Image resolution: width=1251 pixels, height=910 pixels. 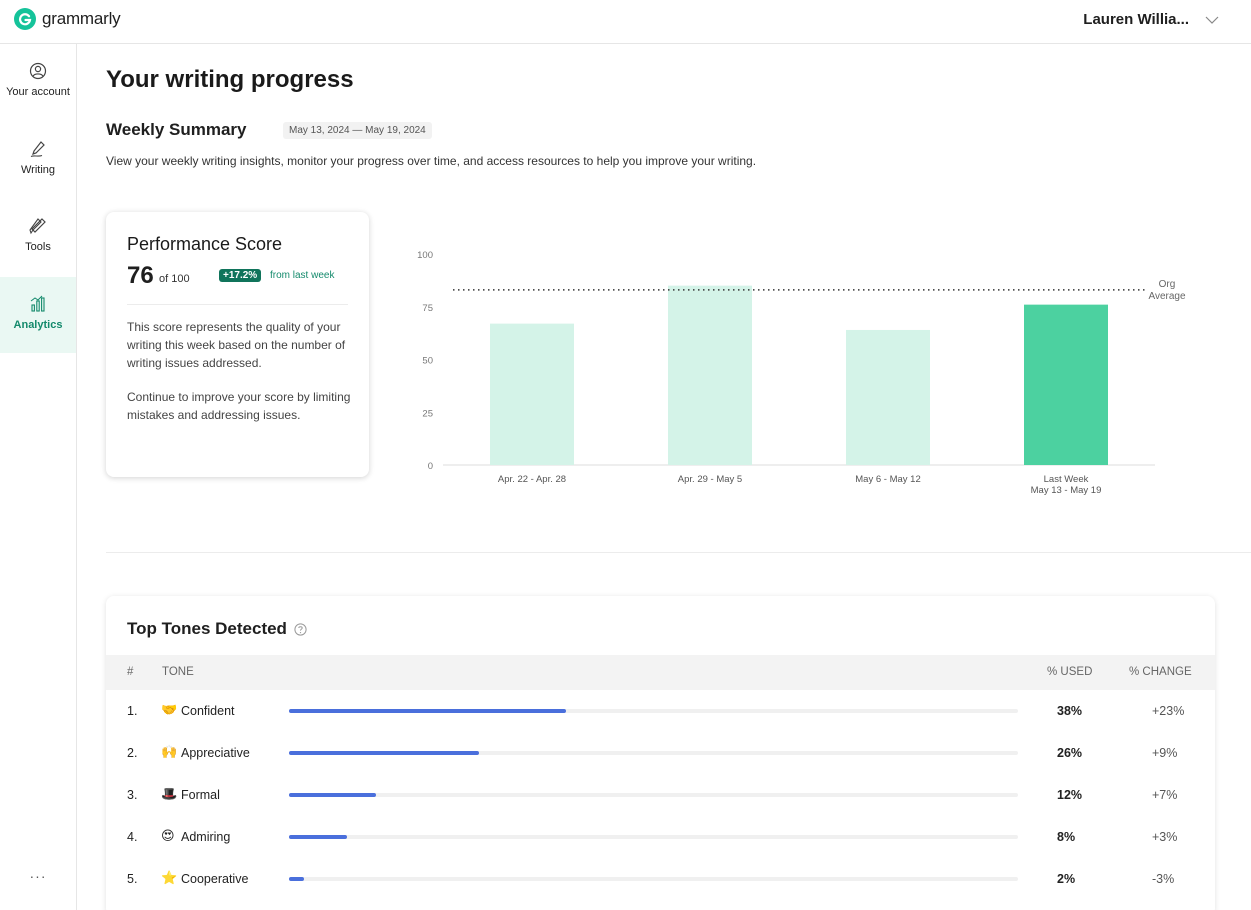 I want to click on x-tick-label: Last Week, so click(x=1066, y=479).